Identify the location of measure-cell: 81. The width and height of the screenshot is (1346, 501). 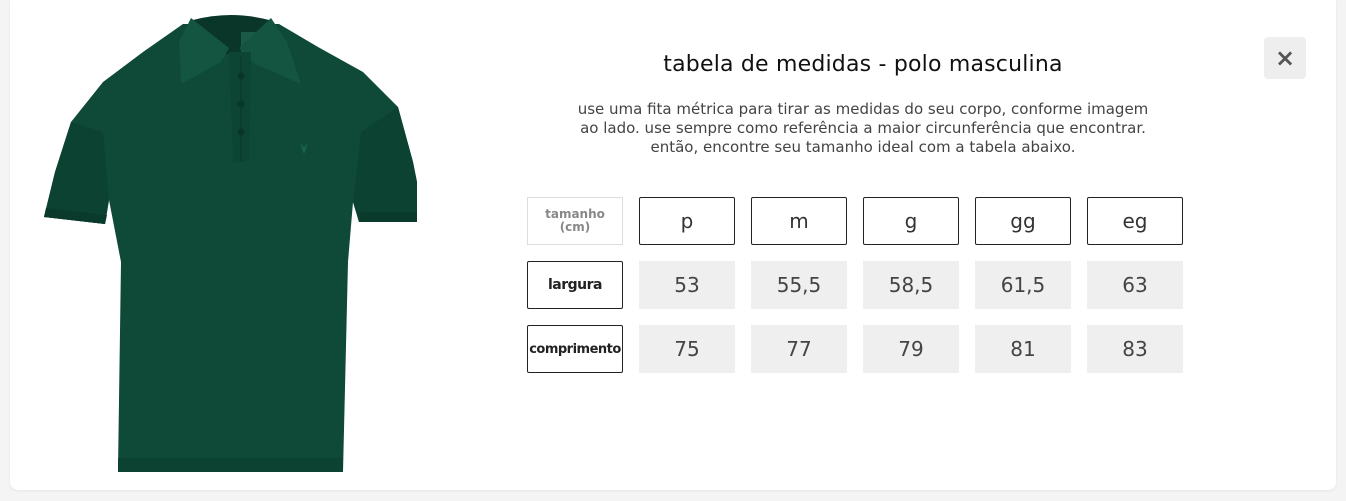
(1023, 349).